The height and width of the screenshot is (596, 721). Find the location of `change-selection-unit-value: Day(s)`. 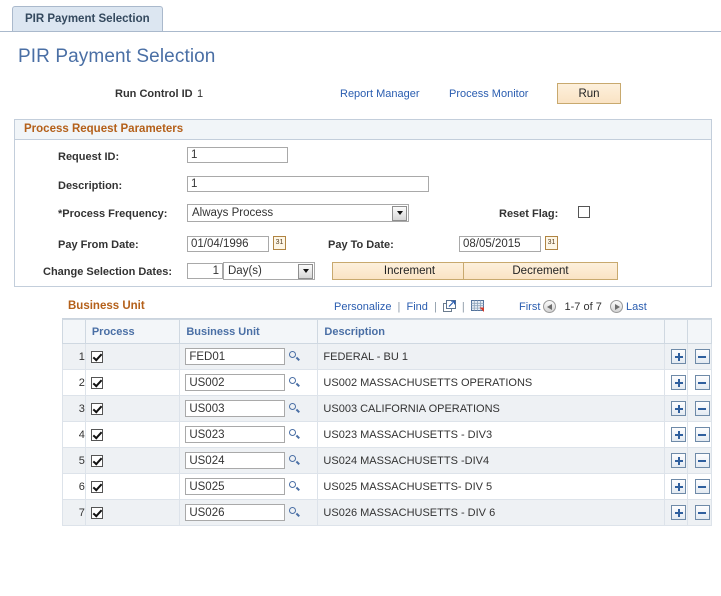

change-selection-unit-value: Day(s) is located at coordinates (245, 271).